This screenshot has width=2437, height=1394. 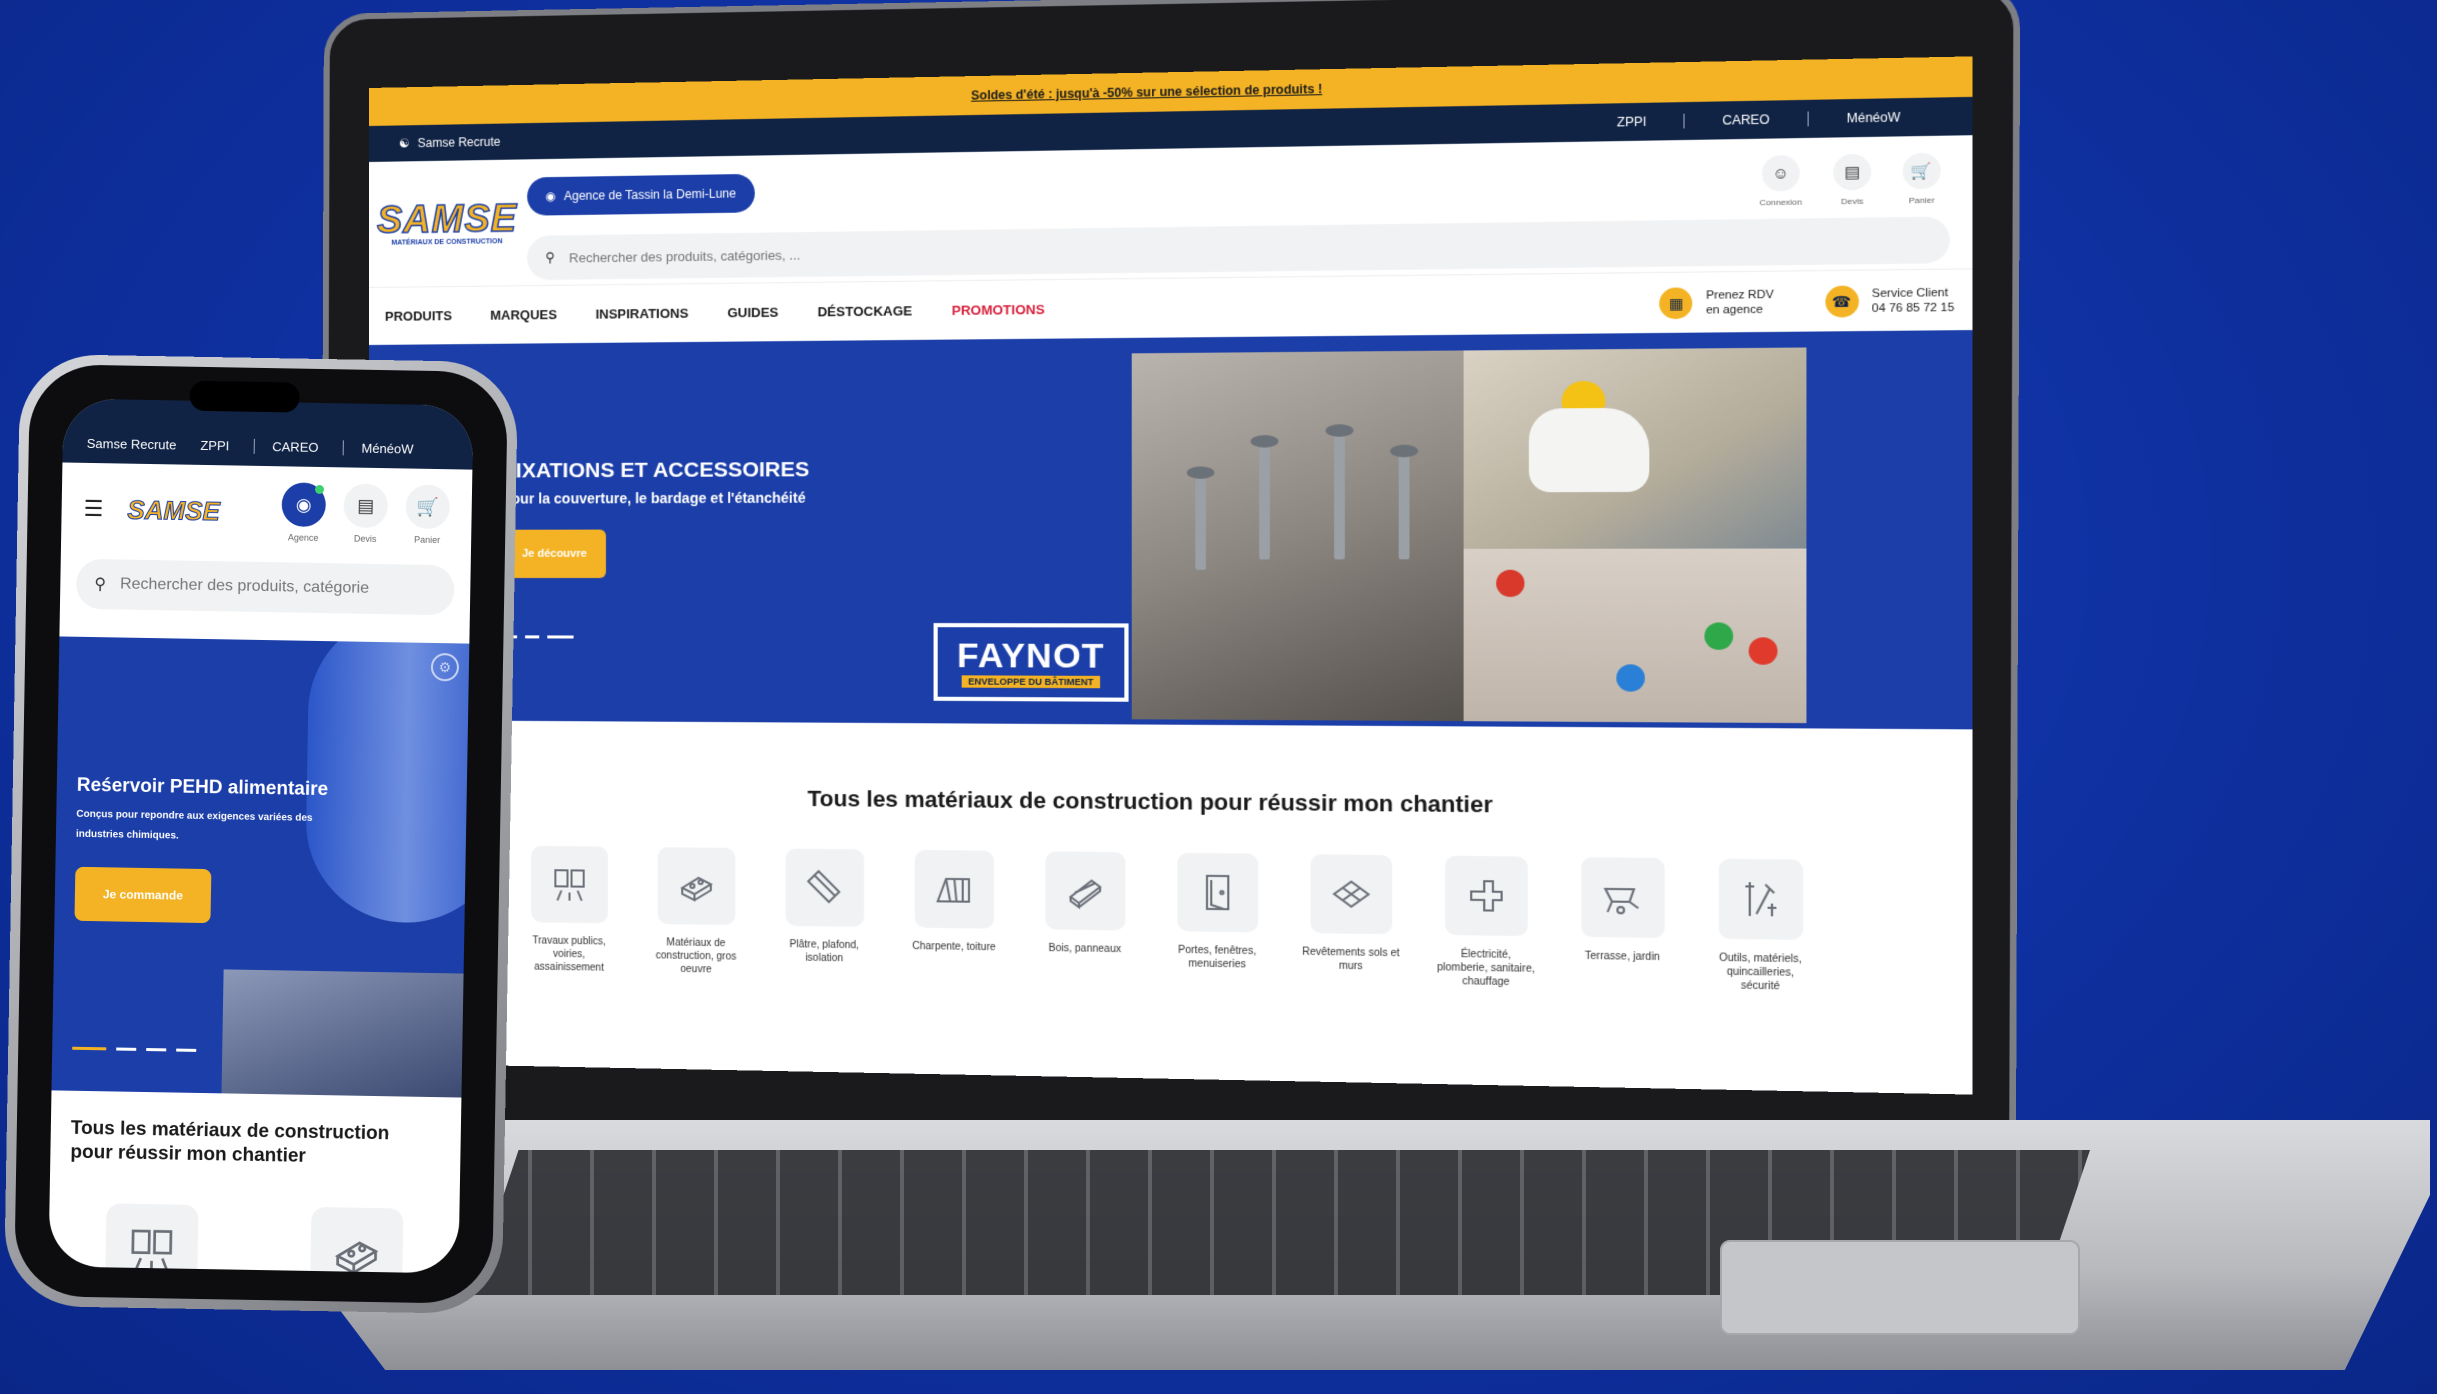 I want to click on brand-link-careo: CAREO, so click(x=1745, y=120).